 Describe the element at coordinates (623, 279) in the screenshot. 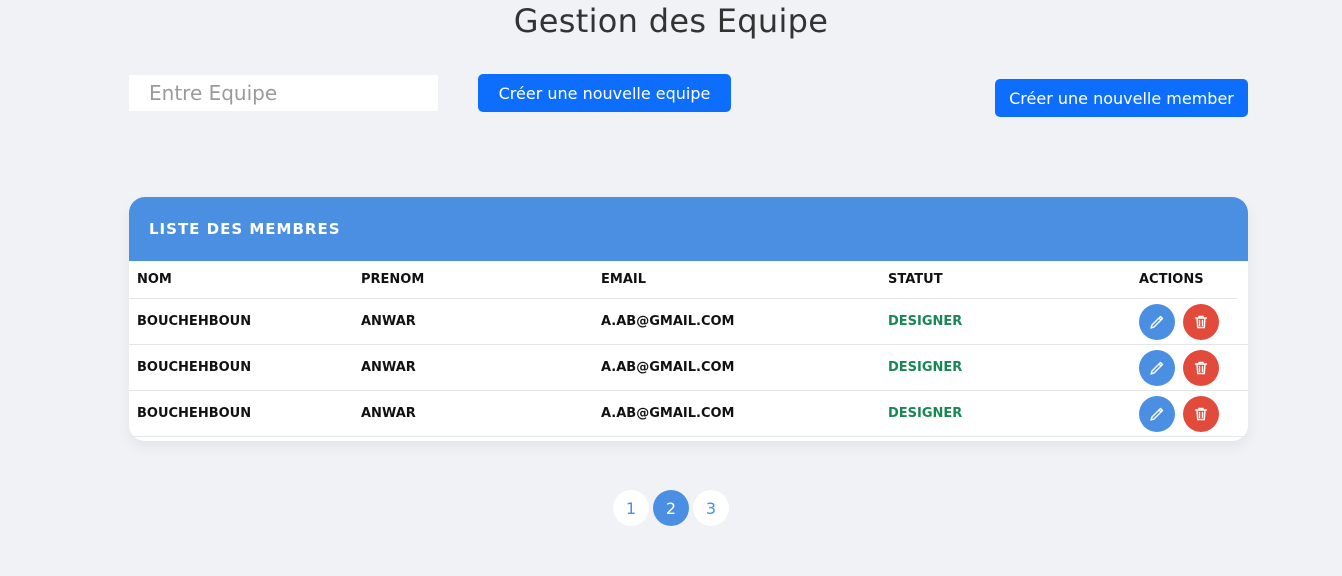

I see `column-header-email: EMAIL` at that location.